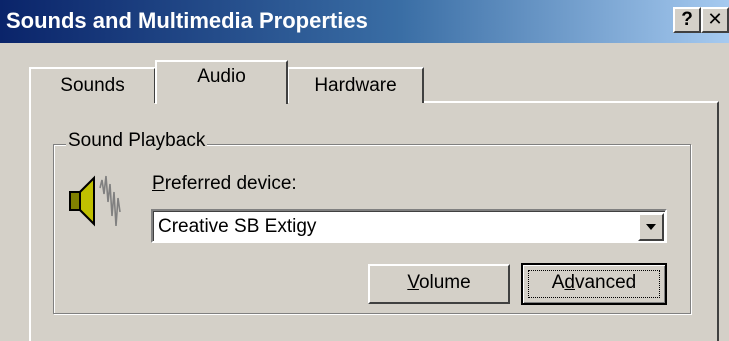  What do you see at coordinates (224, 183) in the screenshot?
I see `preferred-device-label: Preferred device:` at bounding box center [224, 183].